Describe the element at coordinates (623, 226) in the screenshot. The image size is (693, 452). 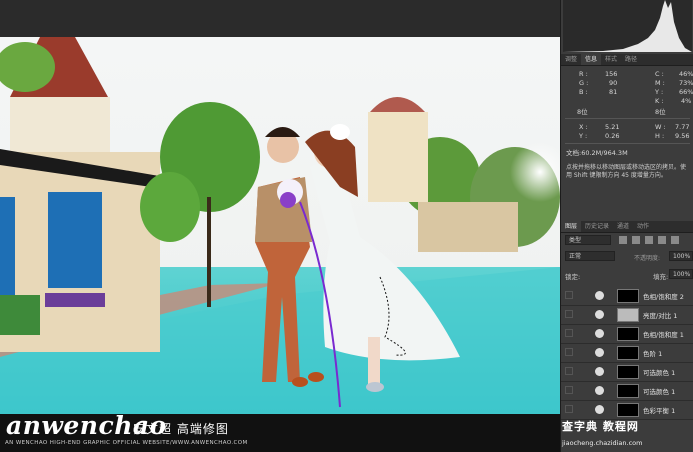
I see `tab-channels: 通道` at that location.